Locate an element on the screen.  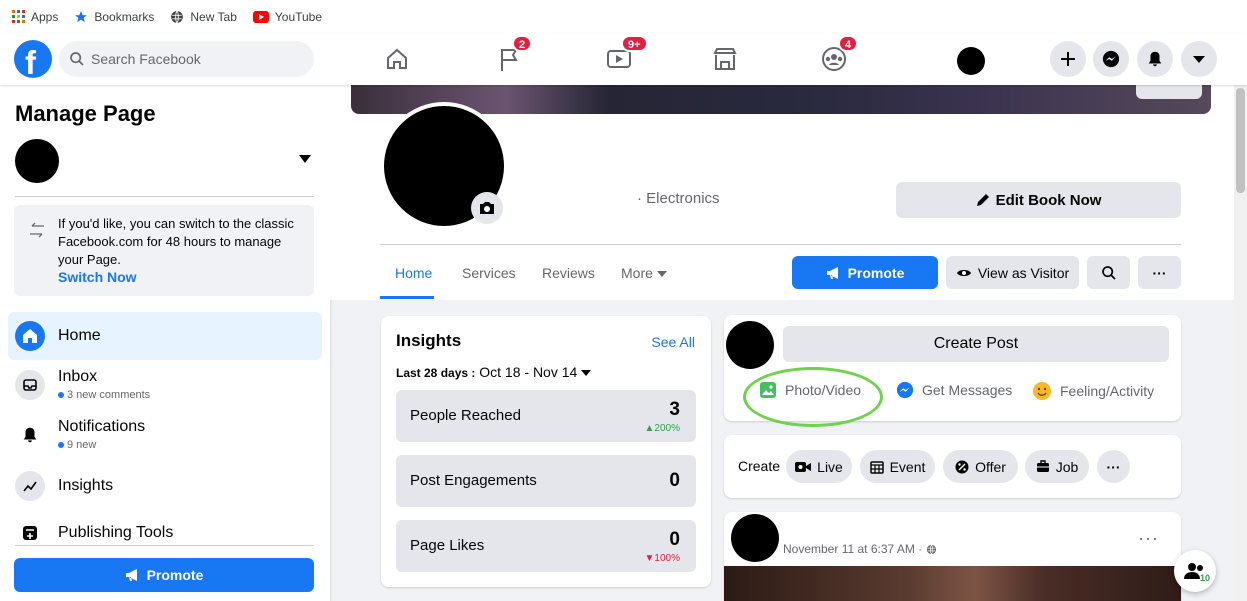
create-post-button: Create Post is located at coordinates (976, 344).